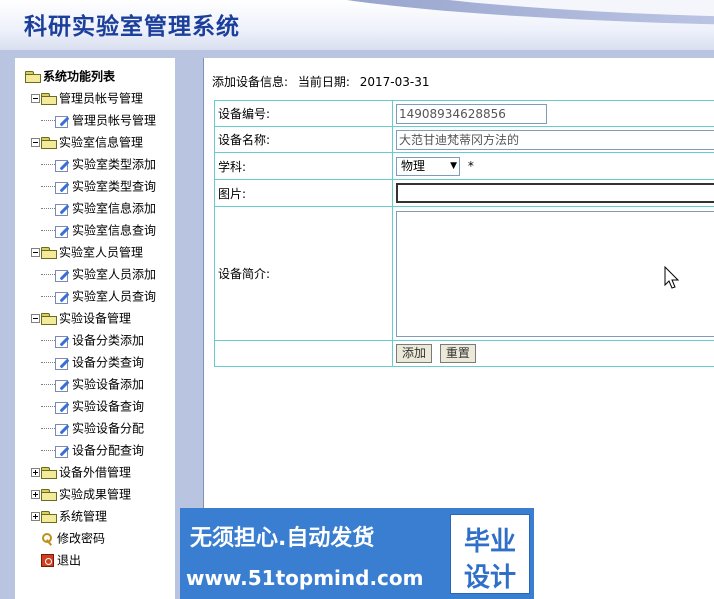 The height and width of the screenshot is (599, 714). I want to click on date-label: 当前日期:, so click(323, 82).